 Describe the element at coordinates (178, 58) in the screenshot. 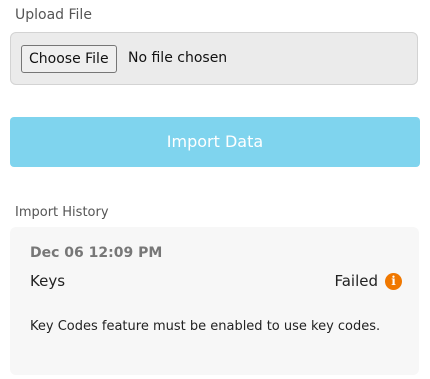

I see `file-status-text: No file chosen` at that location.